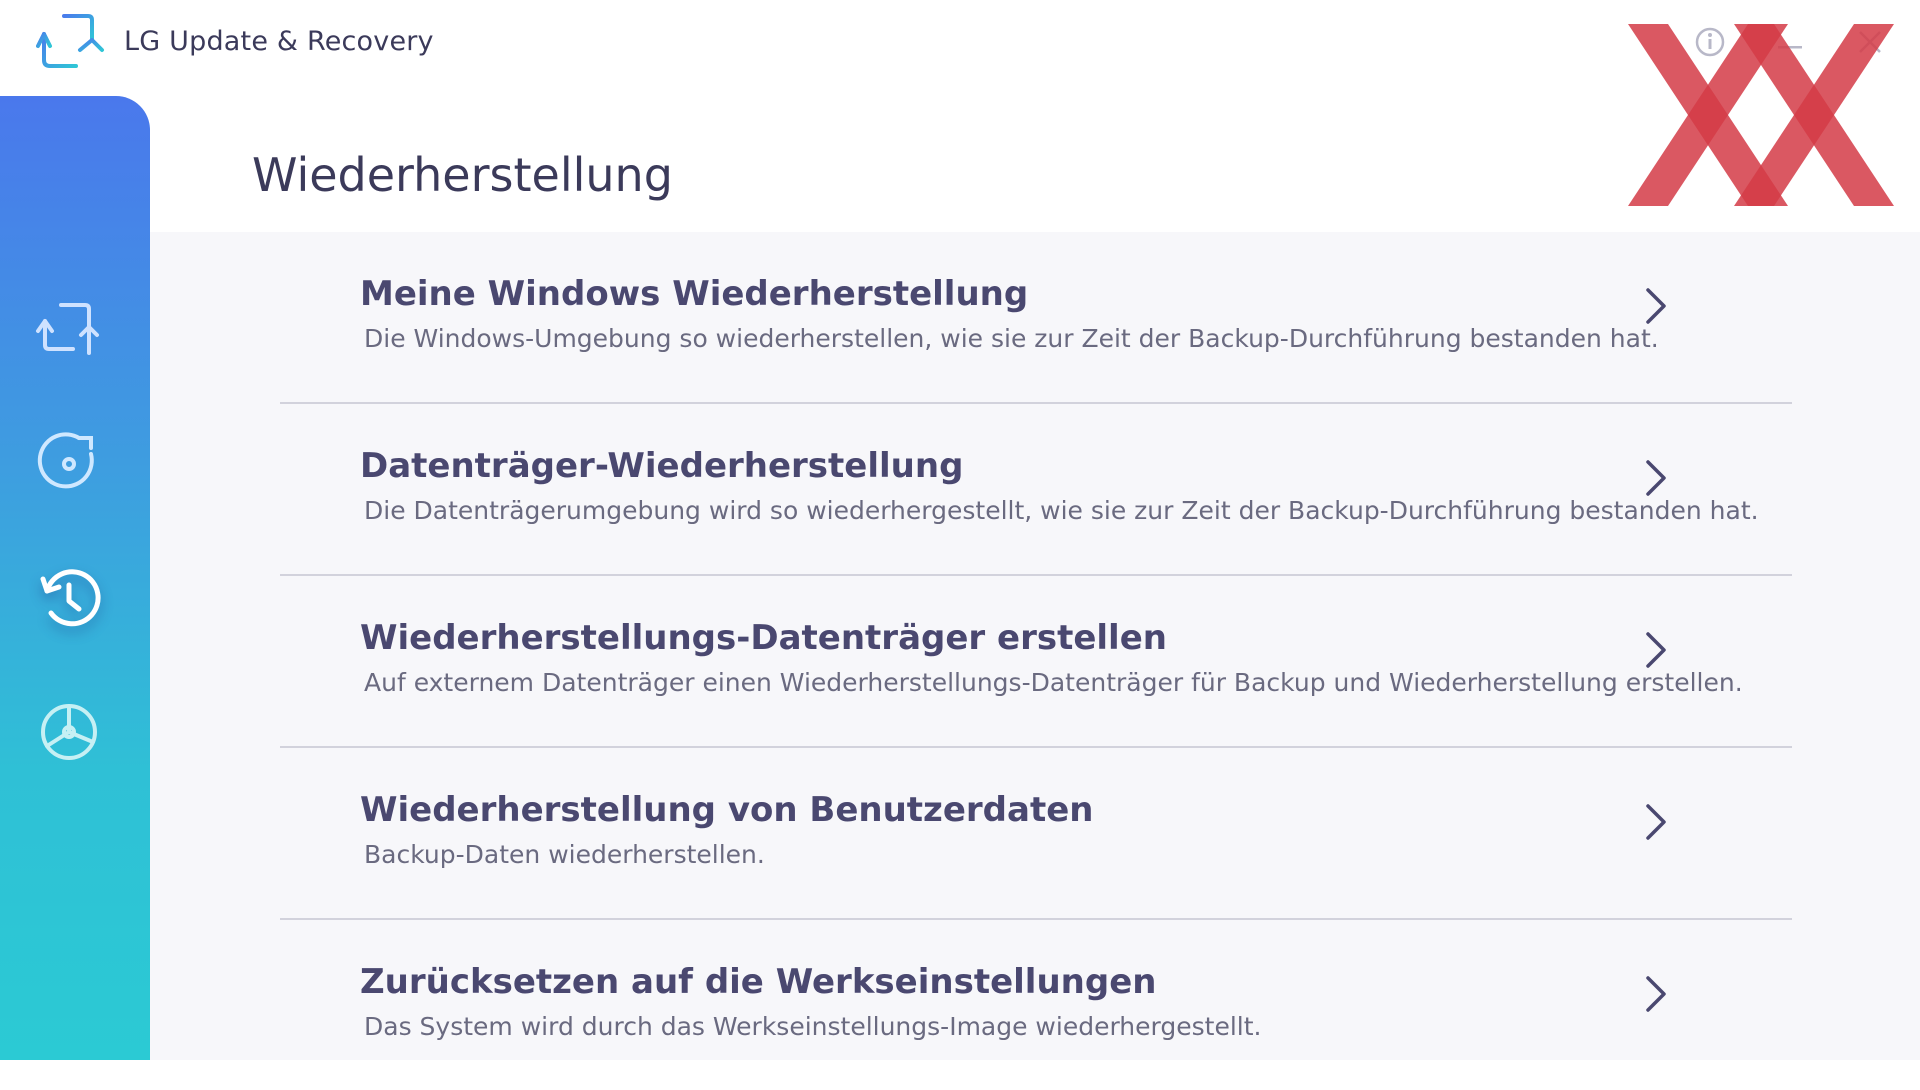 Image resolution: width=1920 pixels, height=1090 pixels. What do you see at coordinates (758, 982) in the screenshot?
I see `option-title: Zurücksetzen auf die Werkseinstellungen` at bounding box center [758, 982].